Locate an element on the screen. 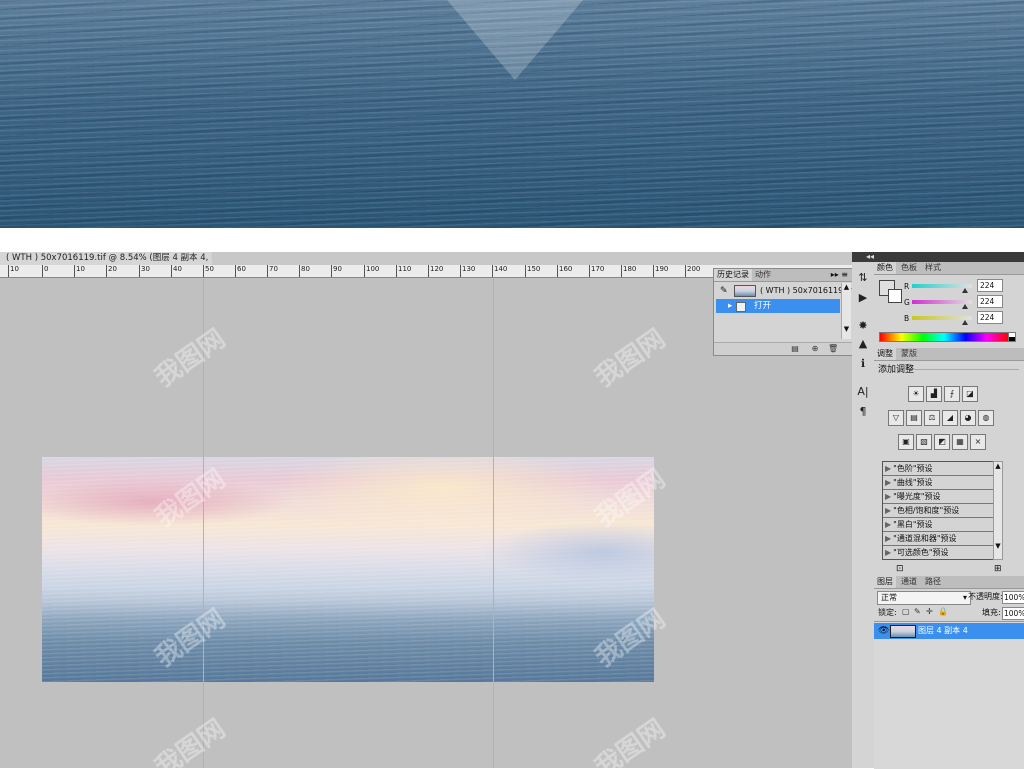  preset-label: "可选颜色"预设 is located at coordinates (921, 552).